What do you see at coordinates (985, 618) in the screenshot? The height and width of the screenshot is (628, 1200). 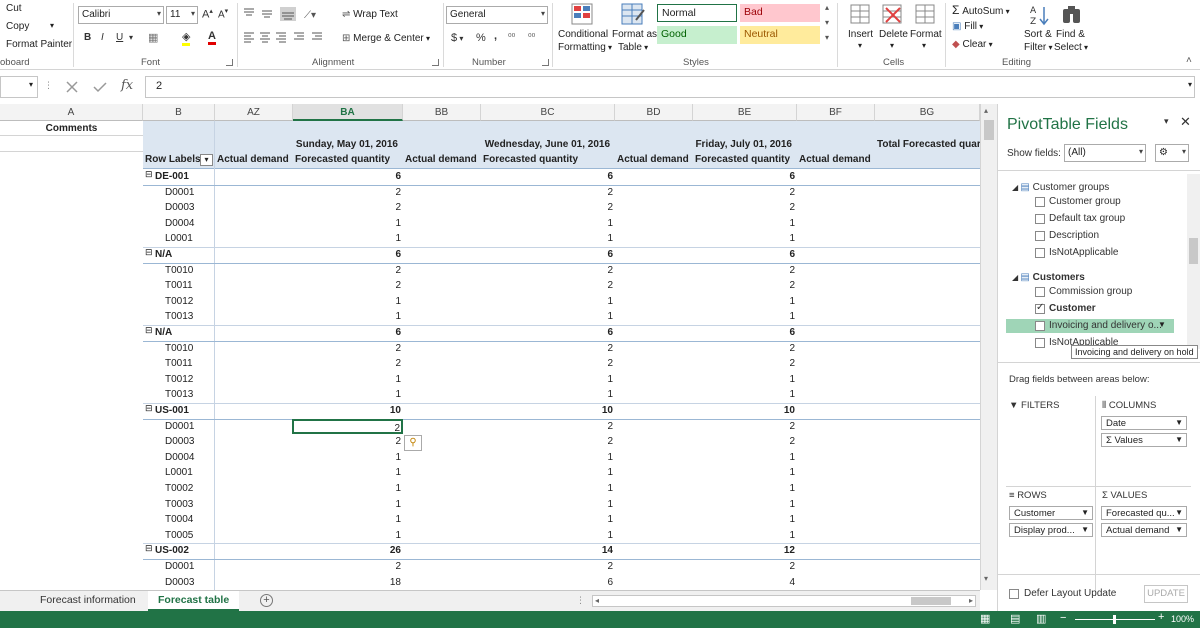 I see `normal-view-icon: ▦` at bounding box center [985, 618].